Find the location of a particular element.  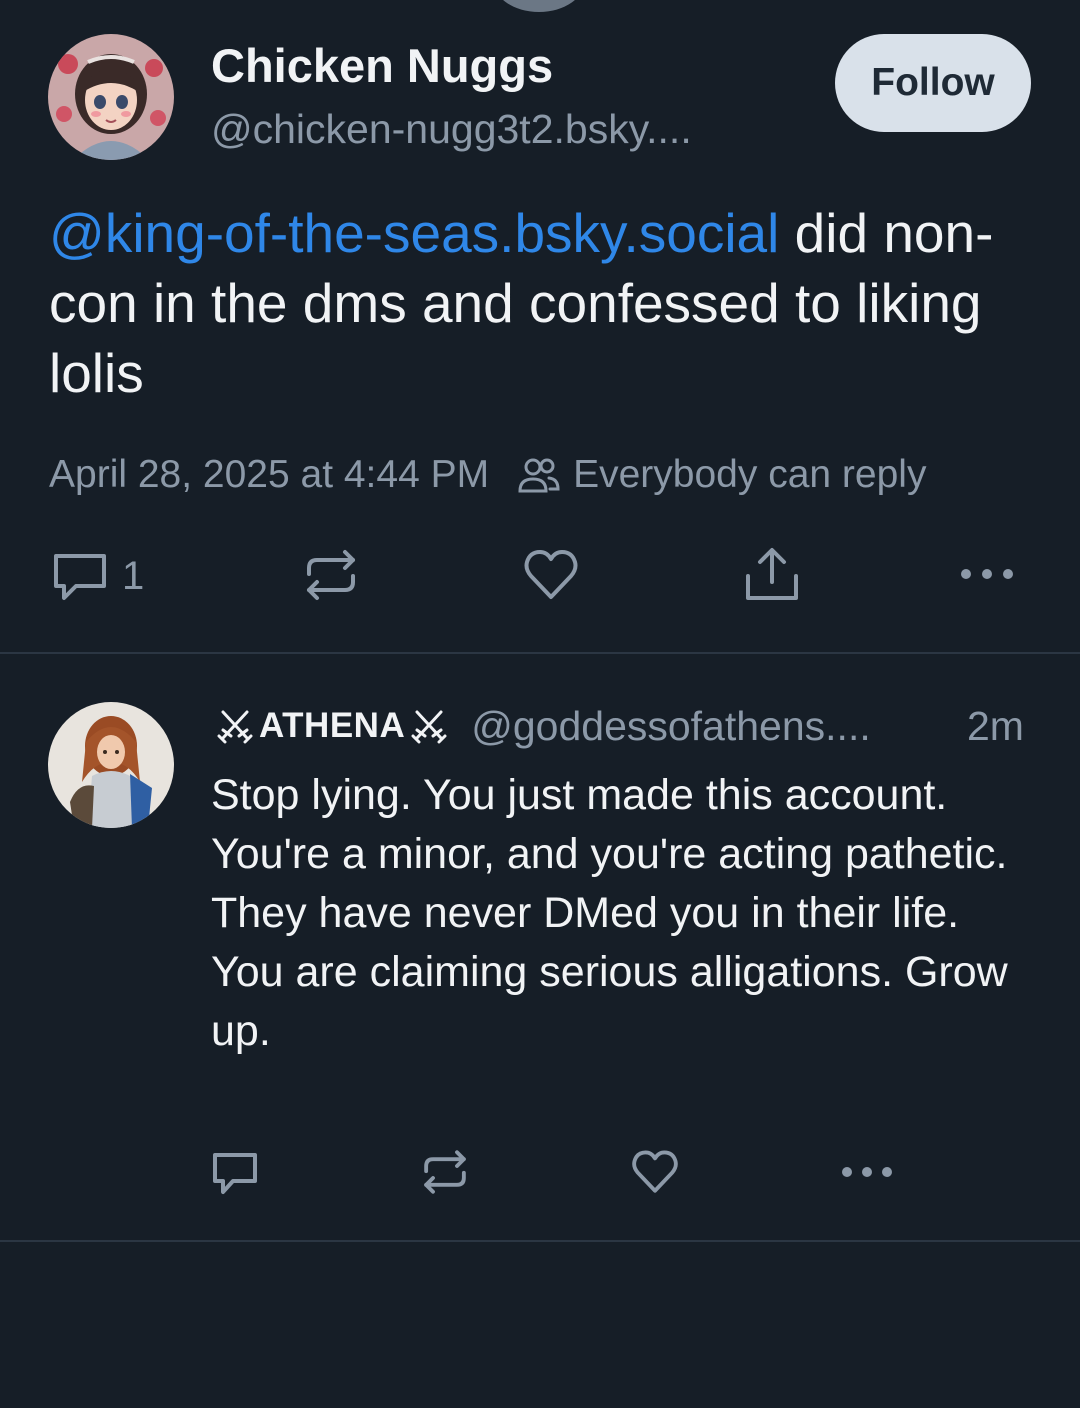

share-button is located at coordinates (772, 574).